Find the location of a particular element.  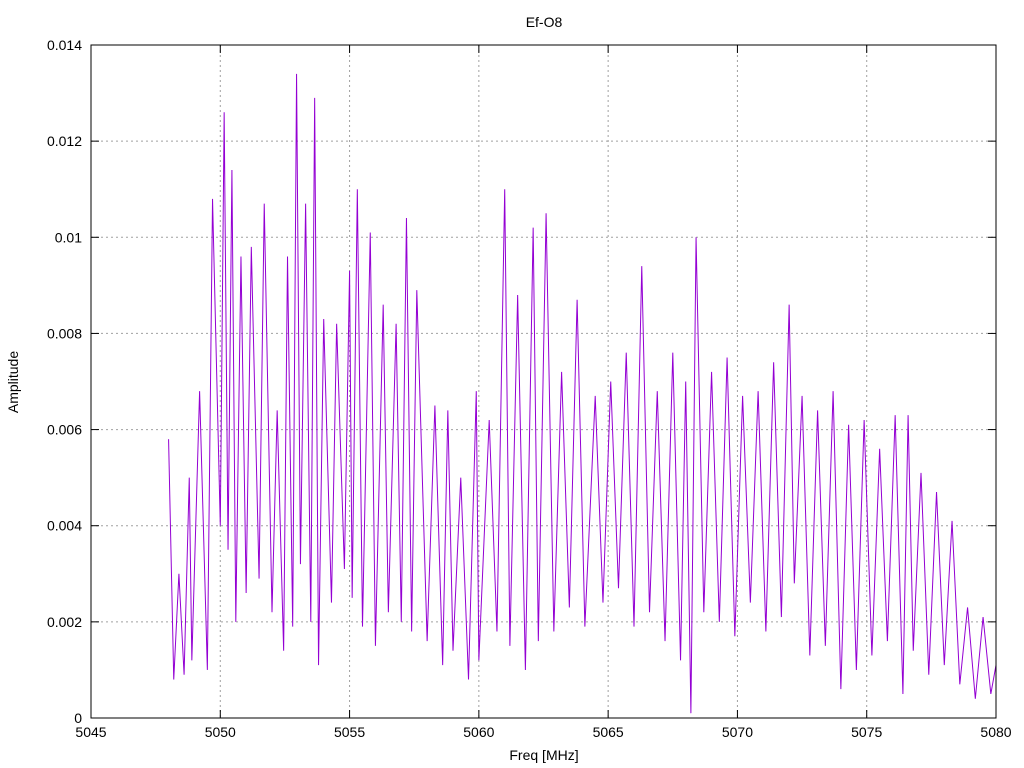

x-tick-label: 5045 is located at coordinates (90, 732).